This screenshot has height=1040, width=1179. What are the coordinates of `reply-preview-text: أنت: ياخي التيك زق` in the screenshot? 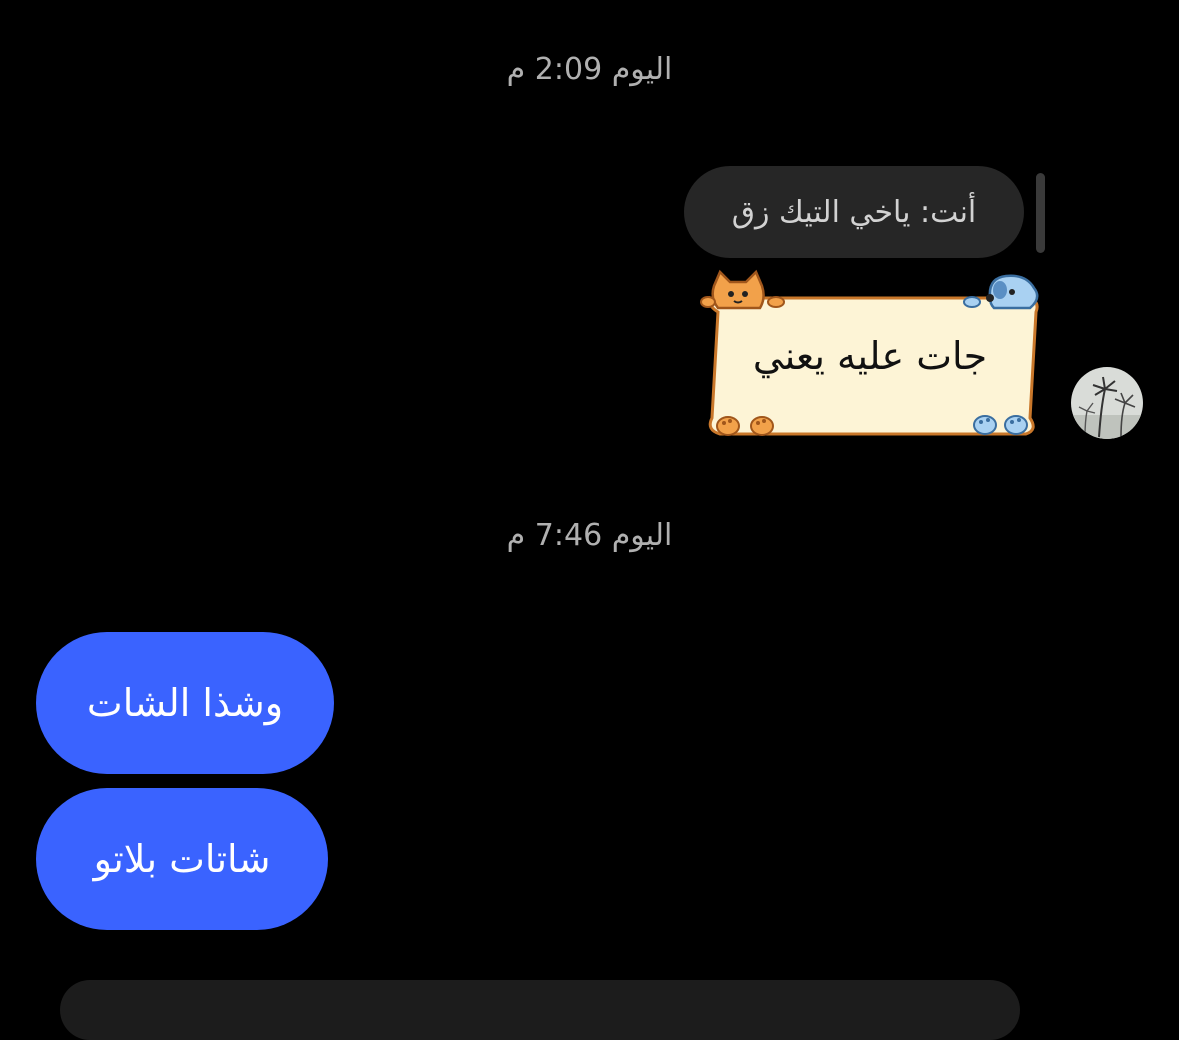 It's located at (854, 212).